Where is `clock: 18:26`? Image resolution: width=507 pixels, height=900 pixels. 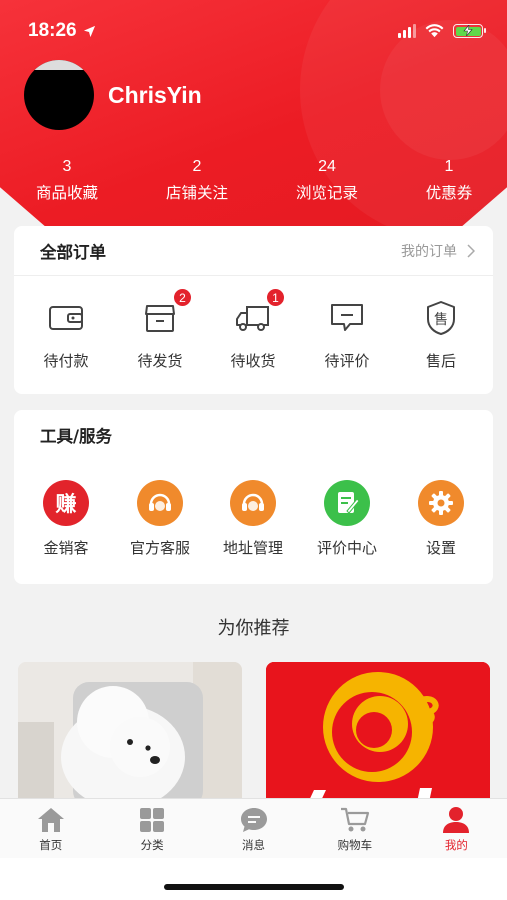 clock: 18:26 is located at coordinates (52, 30).